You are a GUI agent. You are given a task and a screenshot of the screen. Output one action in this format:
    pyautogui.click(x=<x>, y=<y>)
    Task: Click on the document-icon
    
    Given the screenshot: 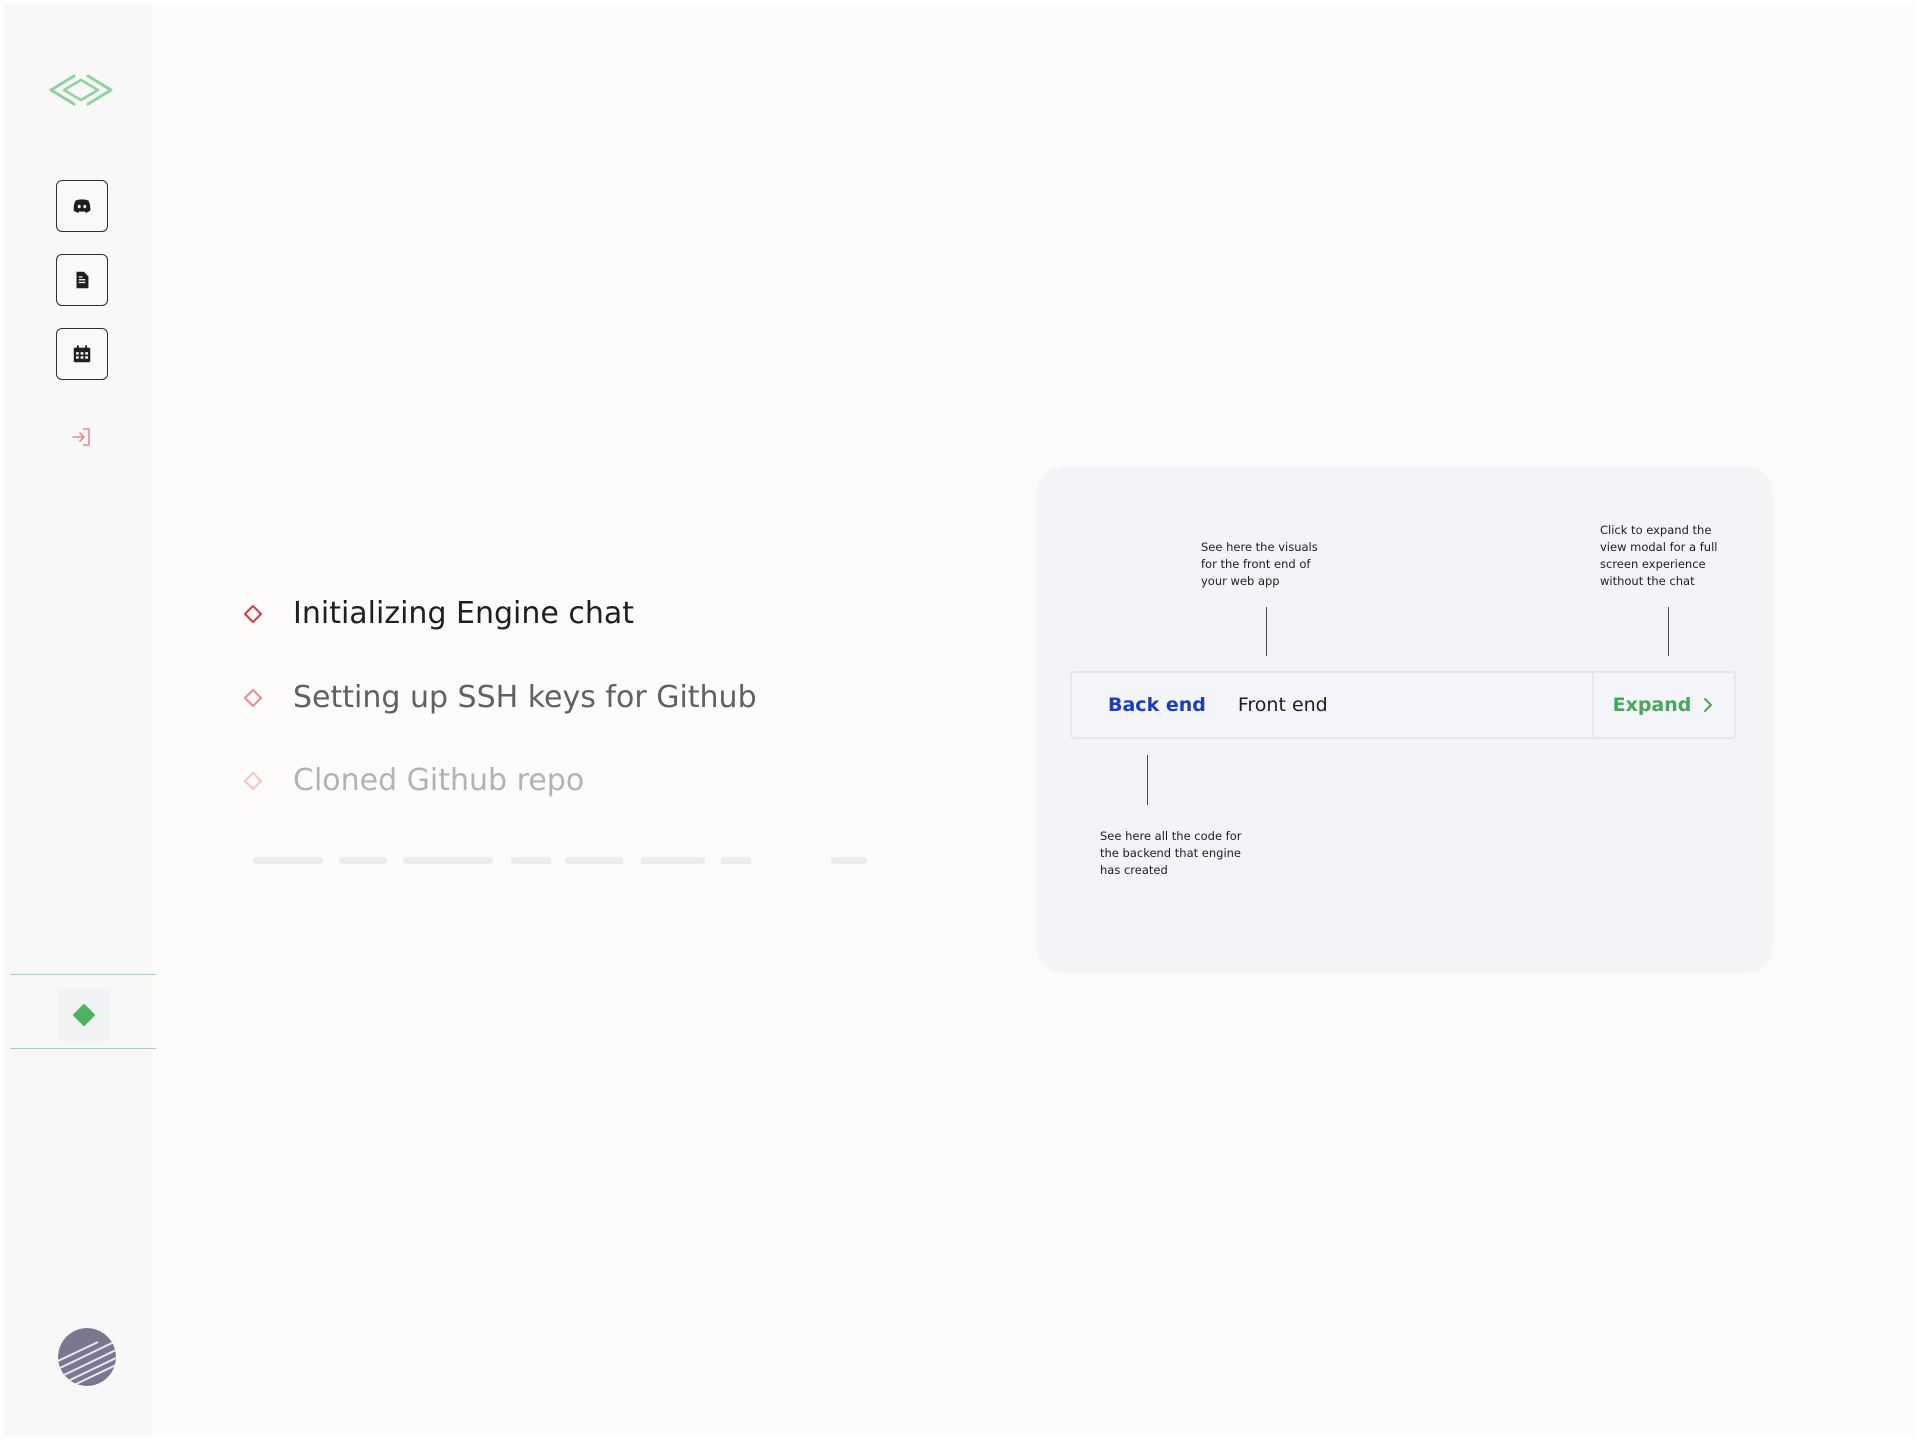 What is the action you would take?
    pyautogui.click(x=82, y=280)
    